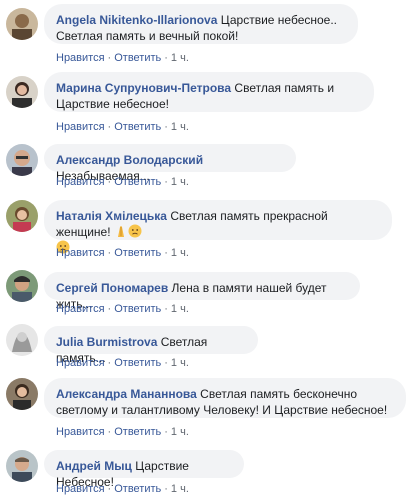 This screenshot has height=500, width=416. Describe the element at coordinates (111, 216) in the screenshot. I see `comment-author: Наталія Хмілецька` at that location.